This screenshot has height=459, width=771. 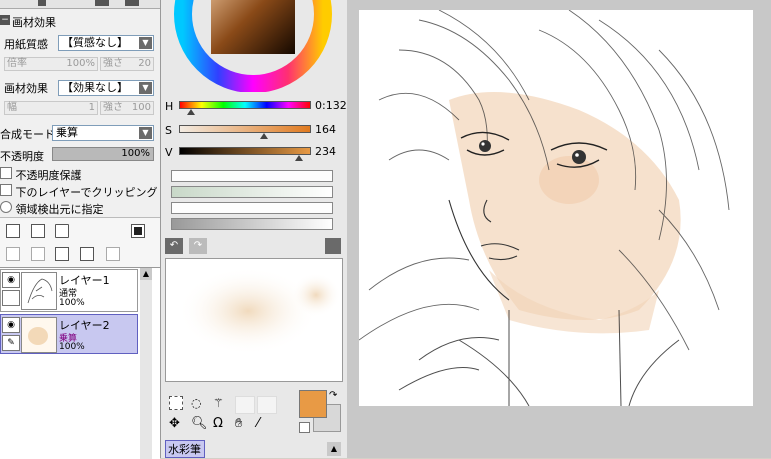 What do you see at coordinates (51, 108) in the screenshot?
I see `effect-width-field: 幅 1` at bounding box center [51, 108].